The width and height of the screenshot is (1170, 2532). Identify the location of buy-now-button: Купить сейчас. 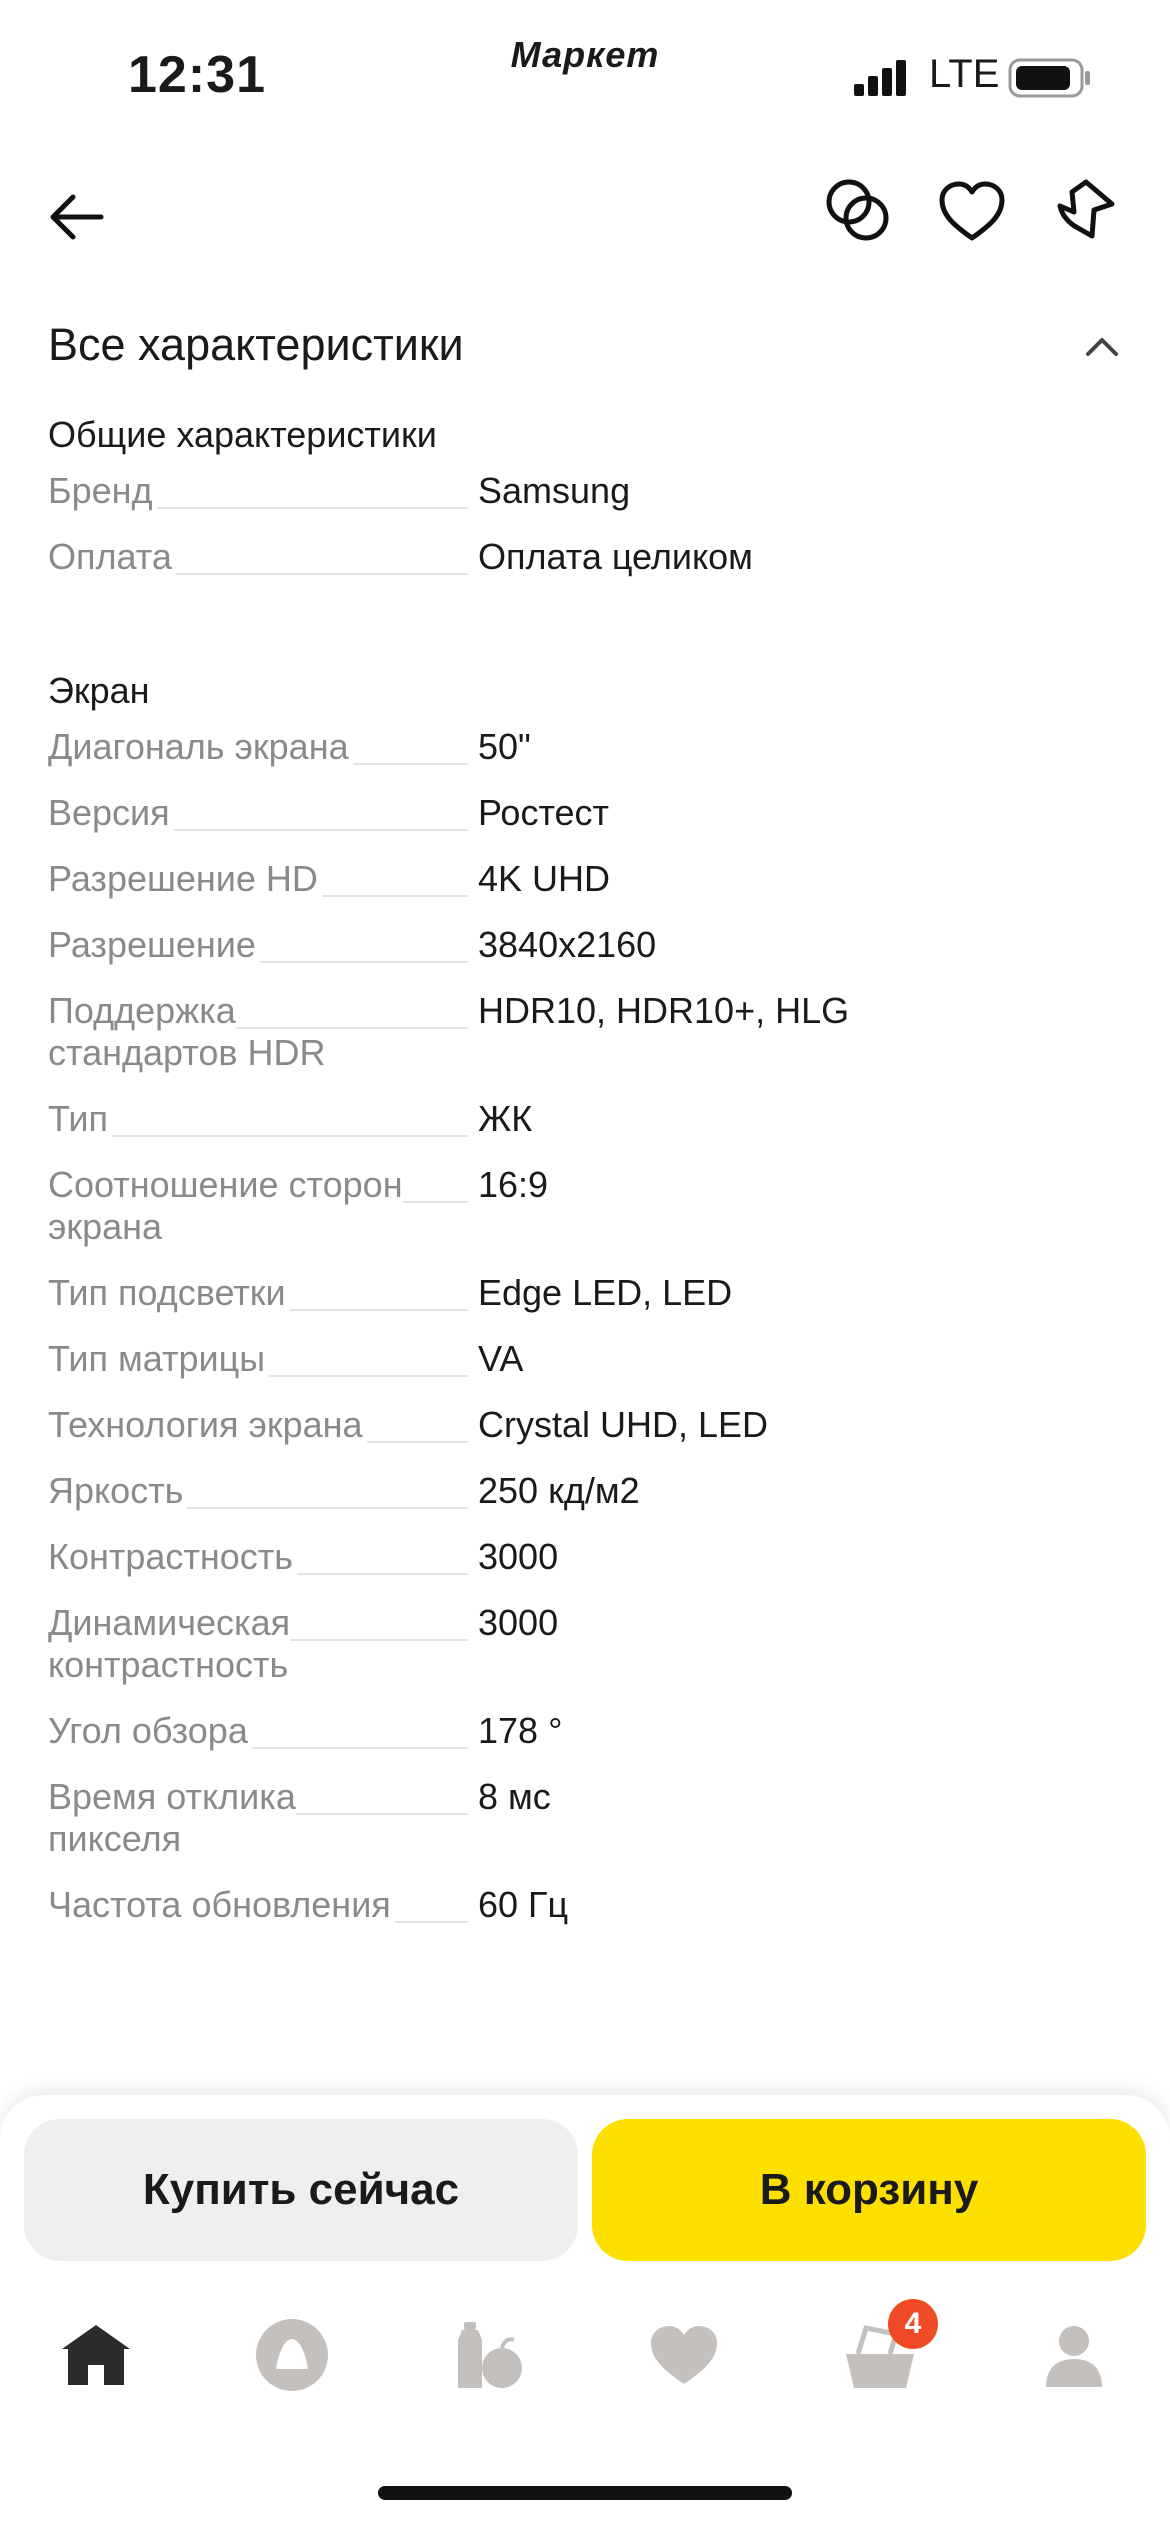
(301, 2190).